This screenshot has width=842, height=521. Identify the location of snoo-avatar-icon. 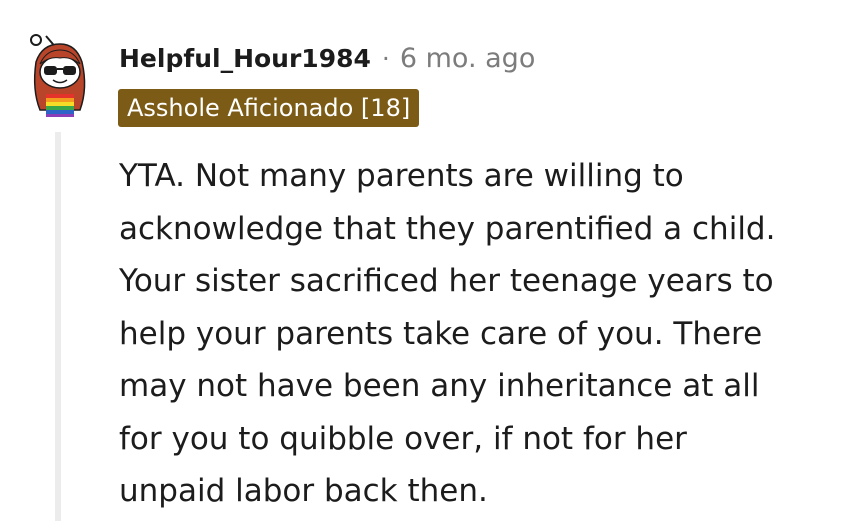
(58, 75).